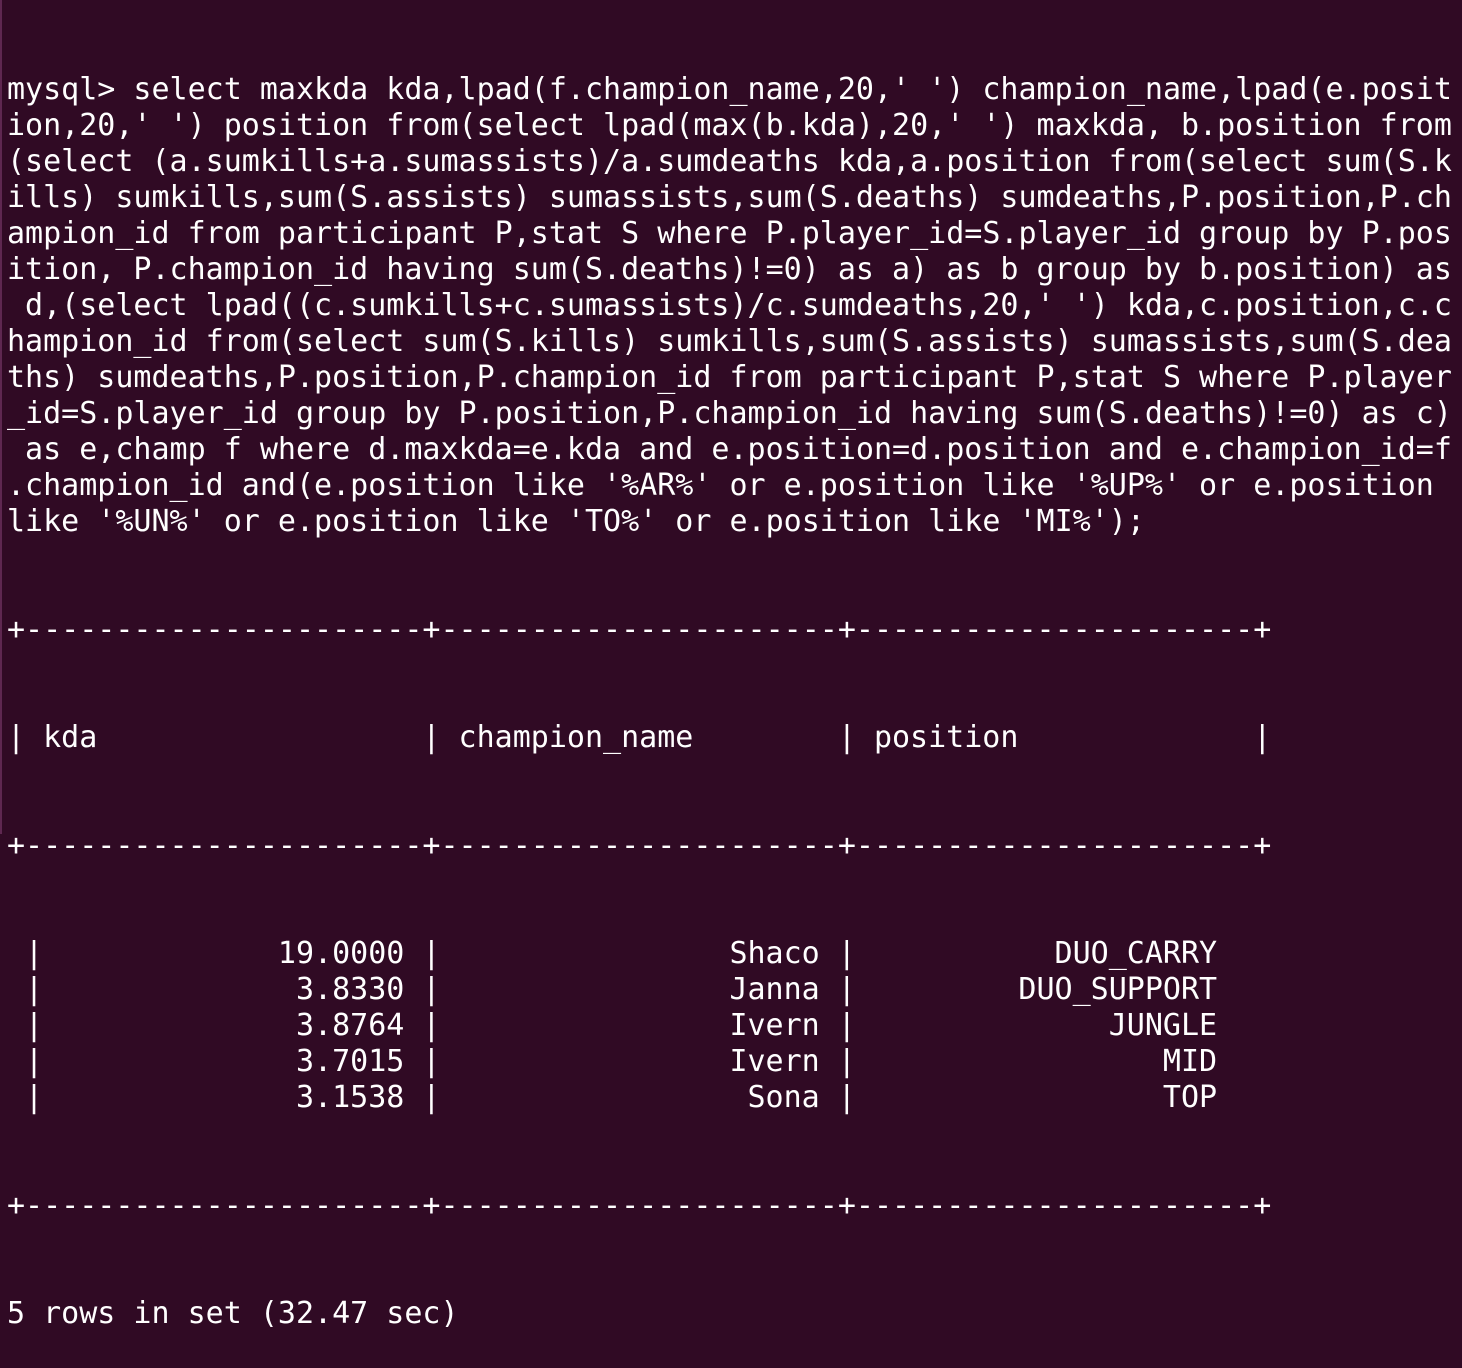  What do you see at coordinates (774, 989) in the screenshot?
I see `cell-champion-name: Janna` at bounding box center [774, 989].